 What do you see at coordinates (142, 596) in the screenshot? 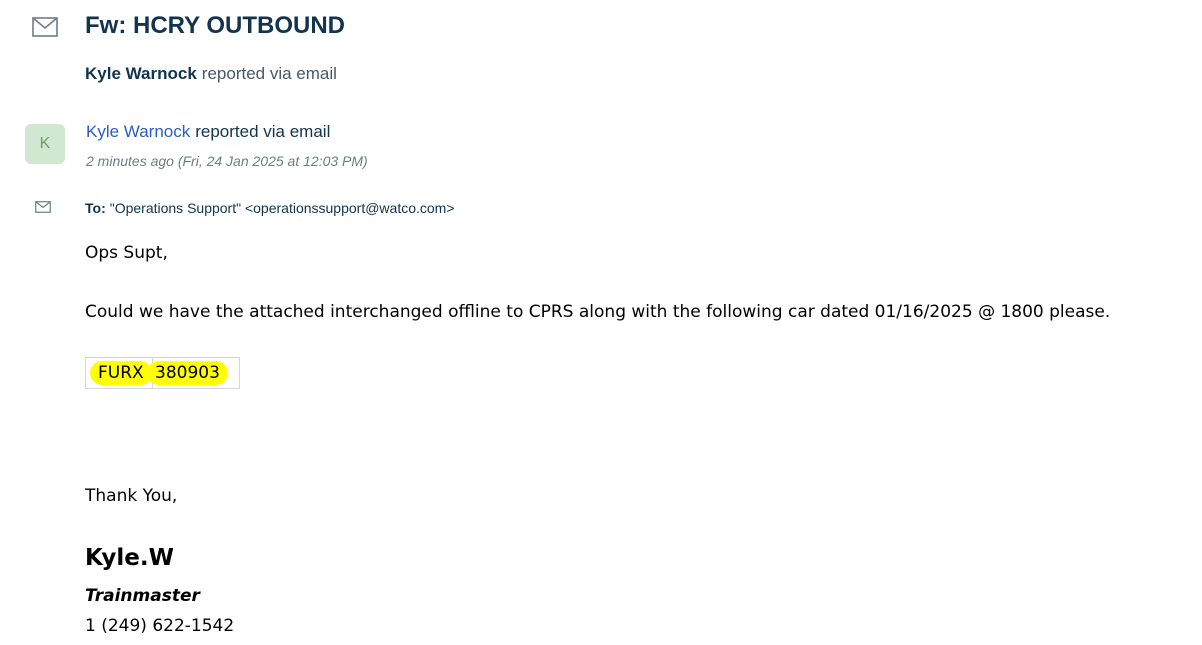
I see `signature-title: Trainmaster` at bounding box center [142, 596].